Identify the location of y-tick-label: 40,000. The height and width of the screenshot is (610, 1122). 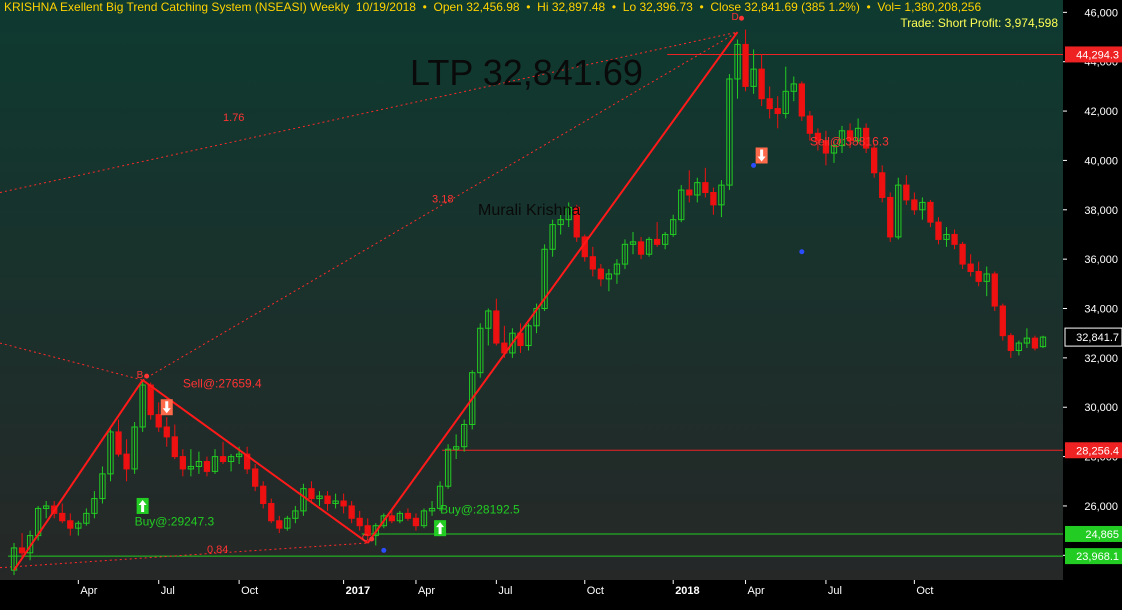
(1101, 161).